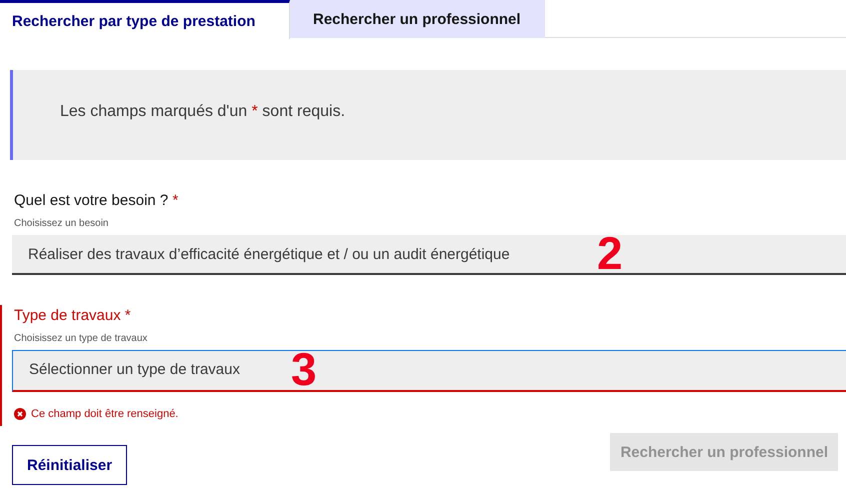 This screenshot has height=499, width=846. What do you see at coordinates (104, 414) in the screenshot?
I see `error-message: Ce champ doit être renseigné.` at bounding box center [104, 414].